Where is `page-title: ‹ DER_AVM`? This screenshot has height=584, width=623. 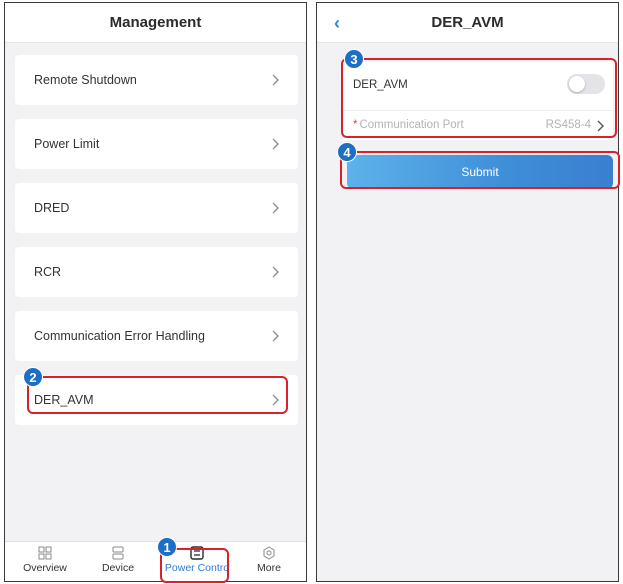 page-title: ‹ DER_AVM is located at coordinates (467, 23).